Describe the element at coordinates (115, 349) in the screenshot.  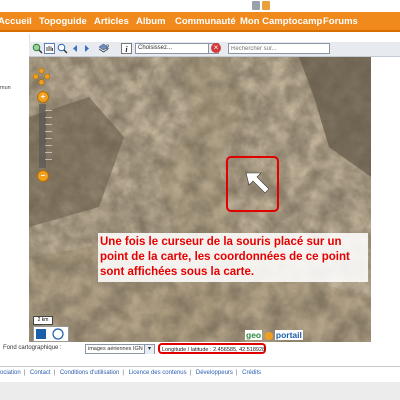
I see `layer-select-value: images aériennes IGN` at that location.